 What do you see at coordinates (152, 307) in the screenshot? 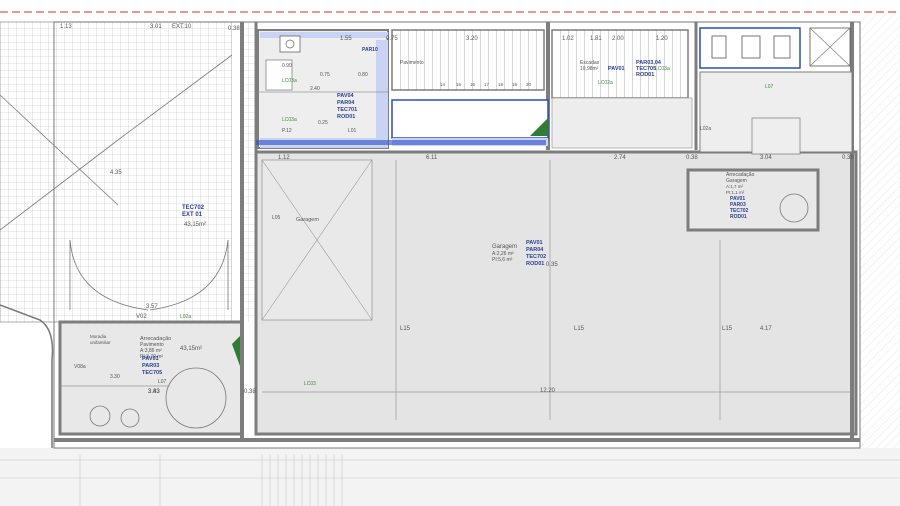
I see `dim-left-2: 3.57` at bounding box center [152, 307].